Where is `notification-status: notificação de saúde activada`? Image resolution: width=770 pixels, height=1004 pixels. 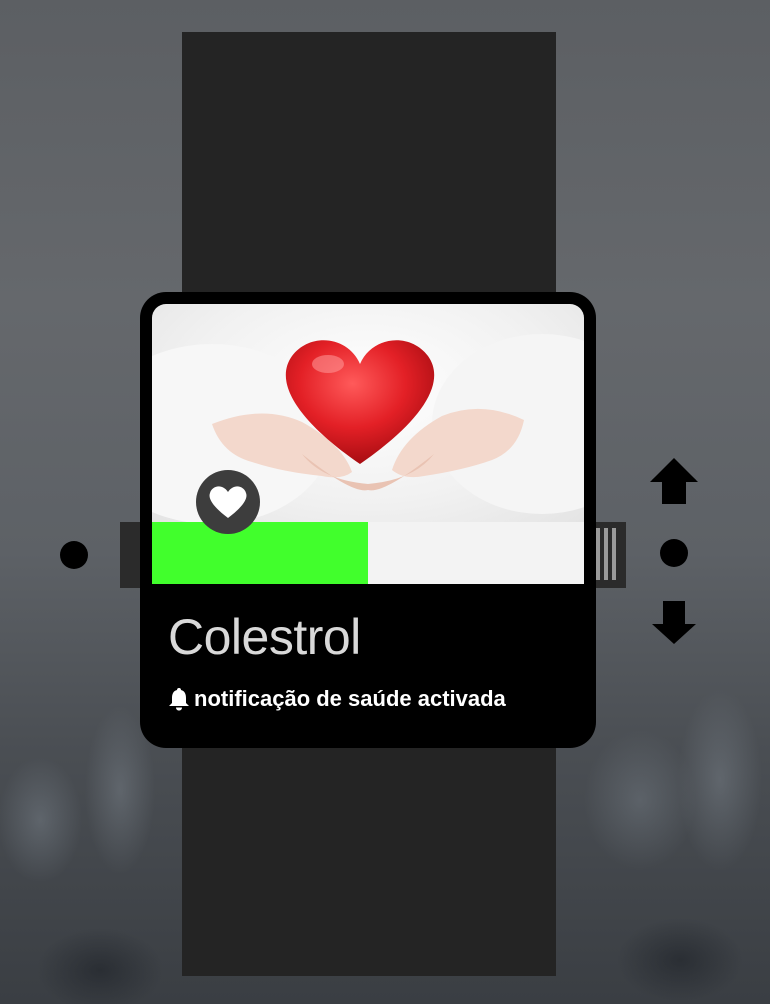 notification-status: notificação de saúde activada is located at coordinates (337, 699).